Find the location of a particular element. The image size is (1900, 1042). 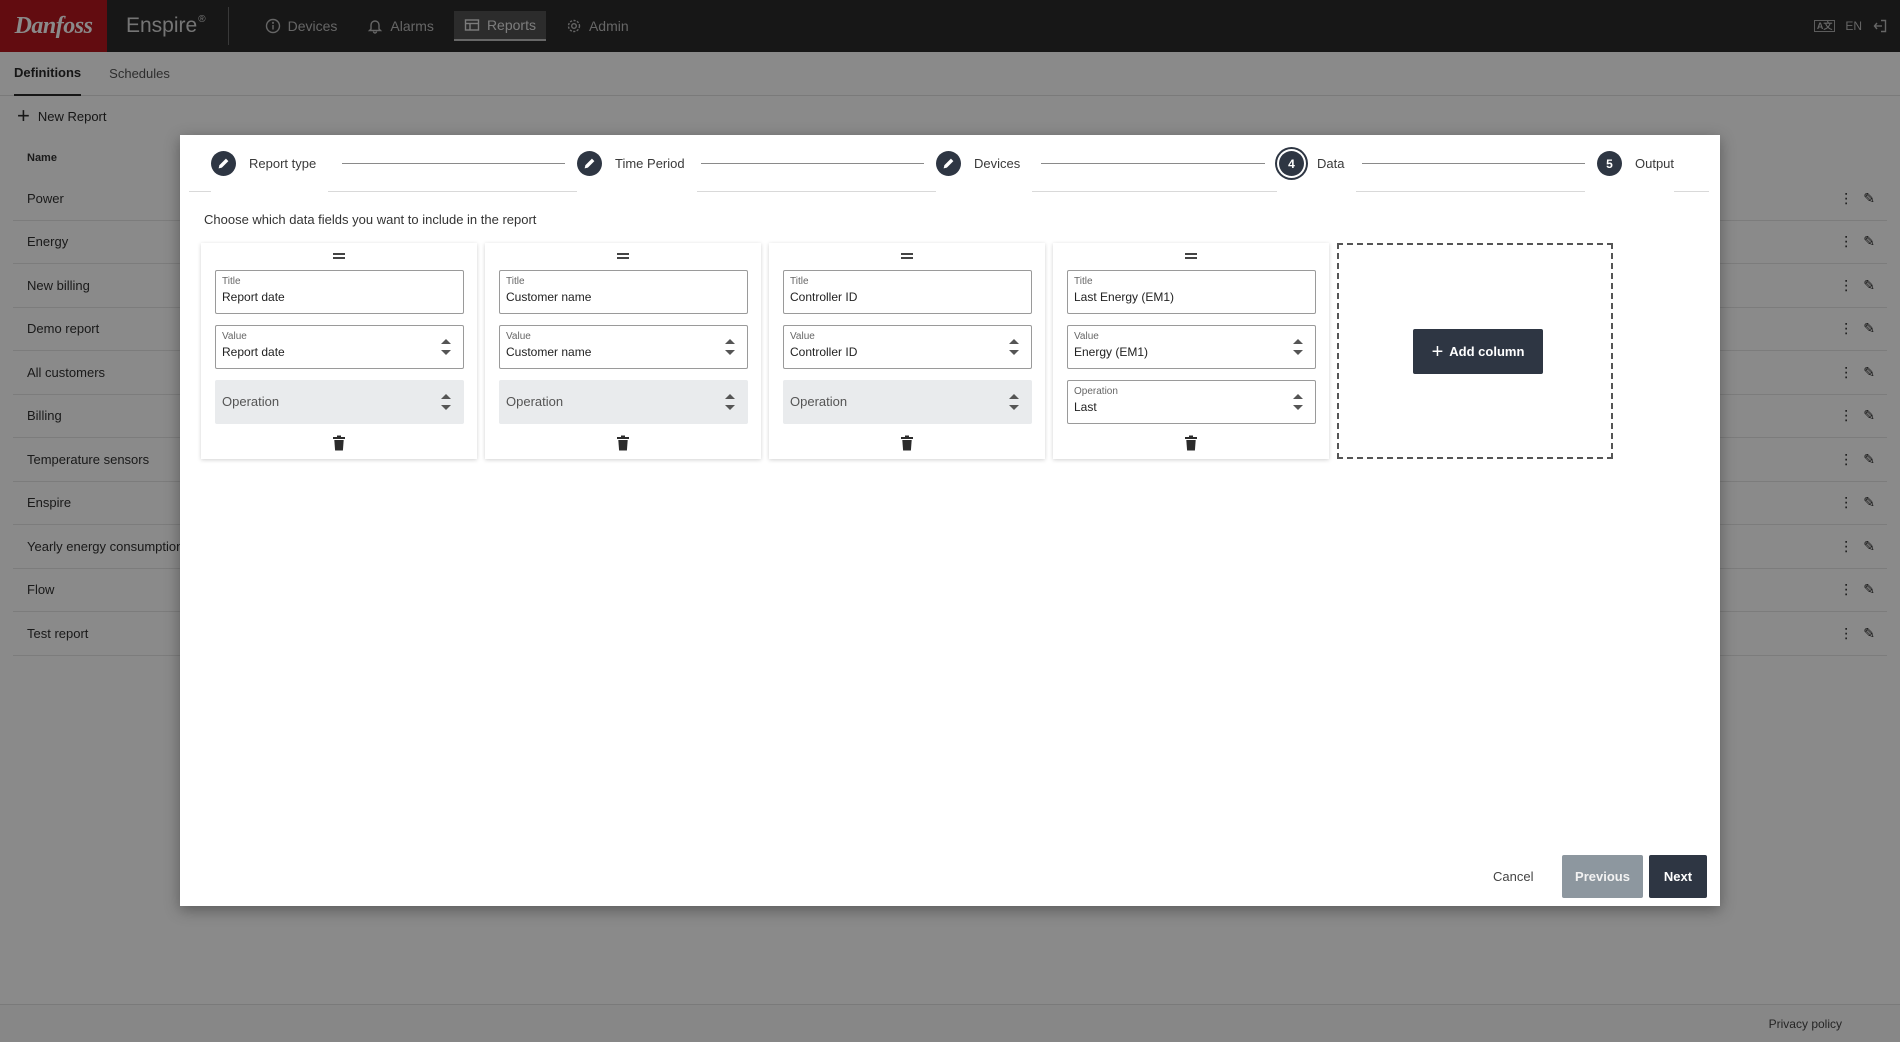

step-label: Output is located at coordinates (1655, 163).